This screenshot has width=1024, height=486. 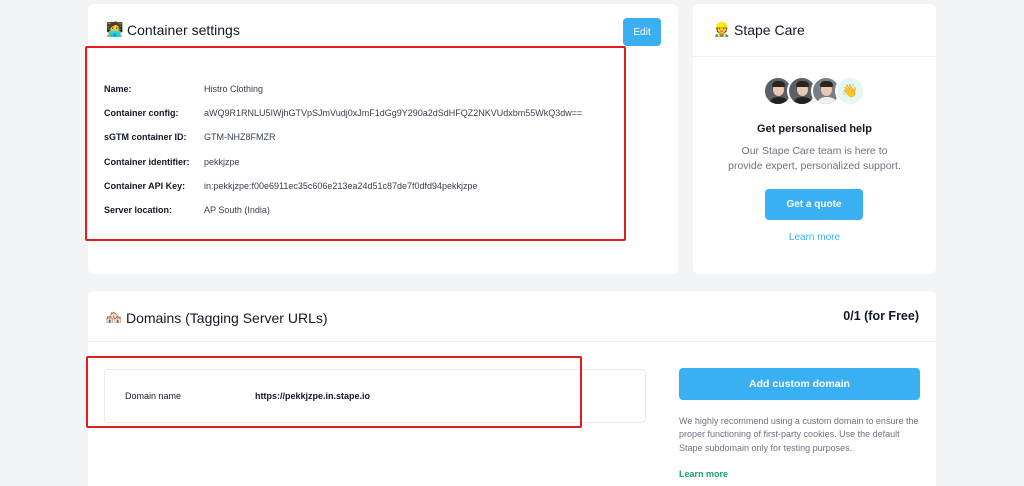 I want to click on settings-value: GTM-NHZ8FMZR, so click(x=240, y=137).